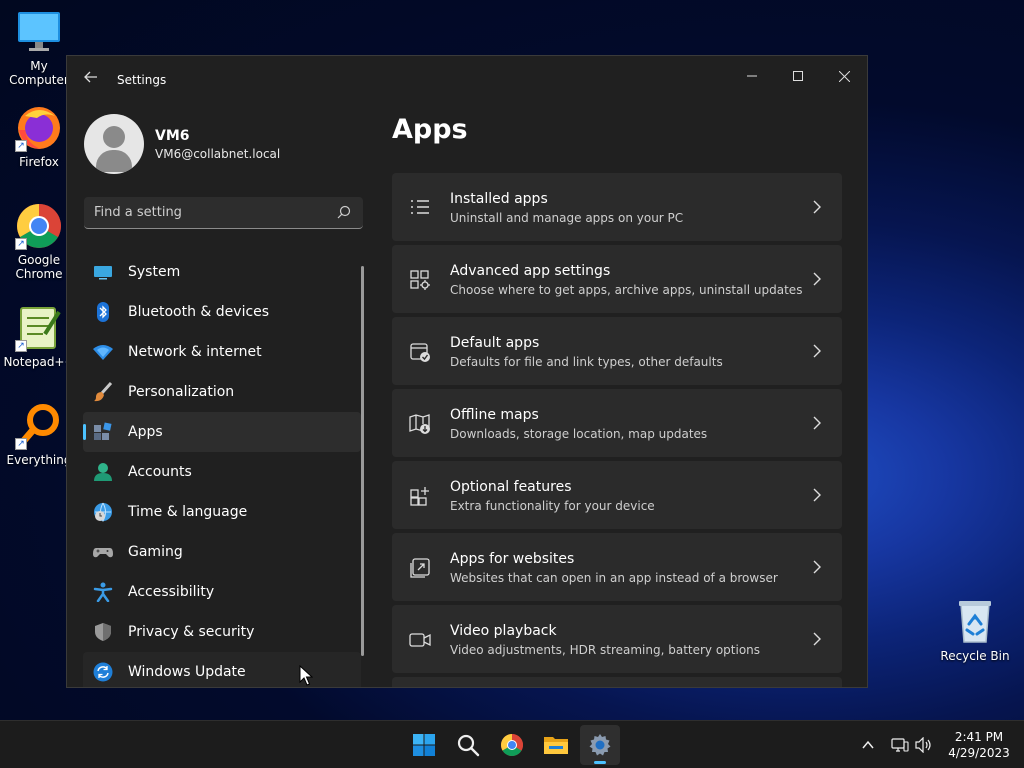  I want to click on clock-time: 2:41 PM, so click(979, 737).